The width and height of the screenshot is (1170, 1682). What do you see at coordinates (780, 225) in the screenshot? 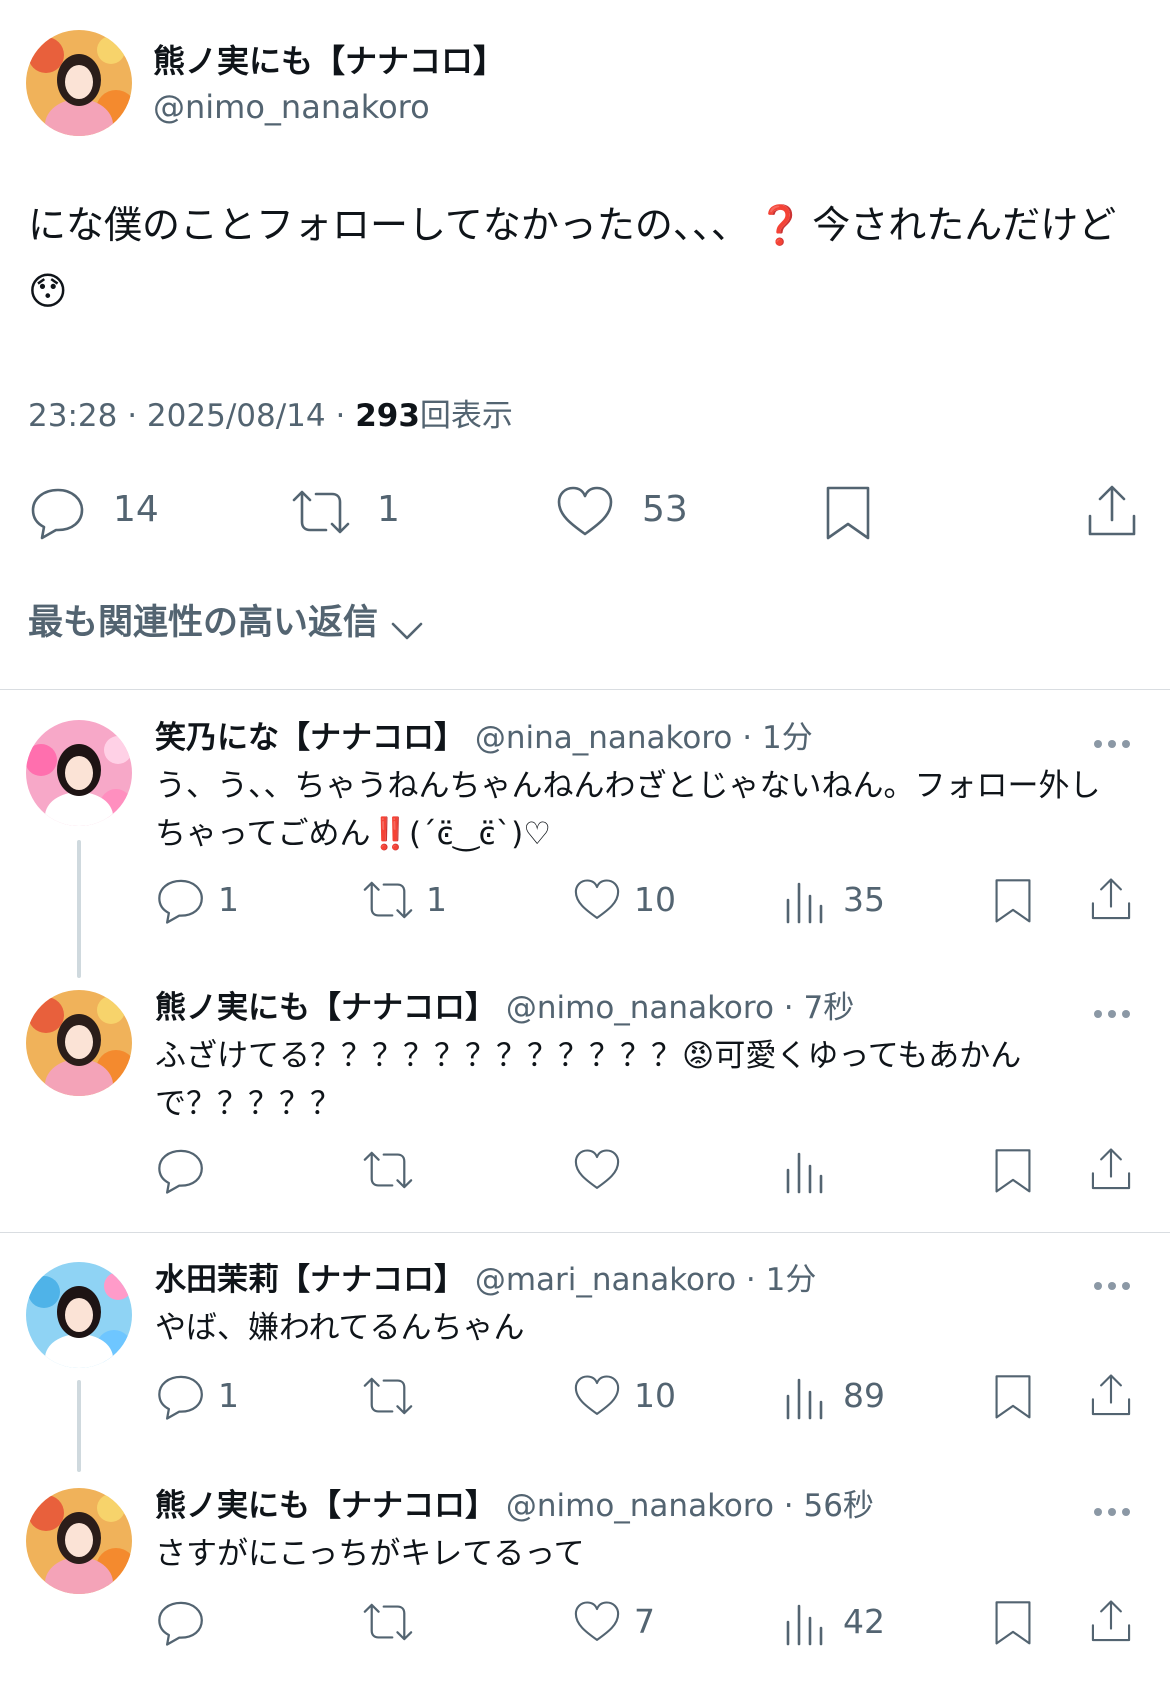
I see `question-emoji: ❓` at bounding box center [780, 225].